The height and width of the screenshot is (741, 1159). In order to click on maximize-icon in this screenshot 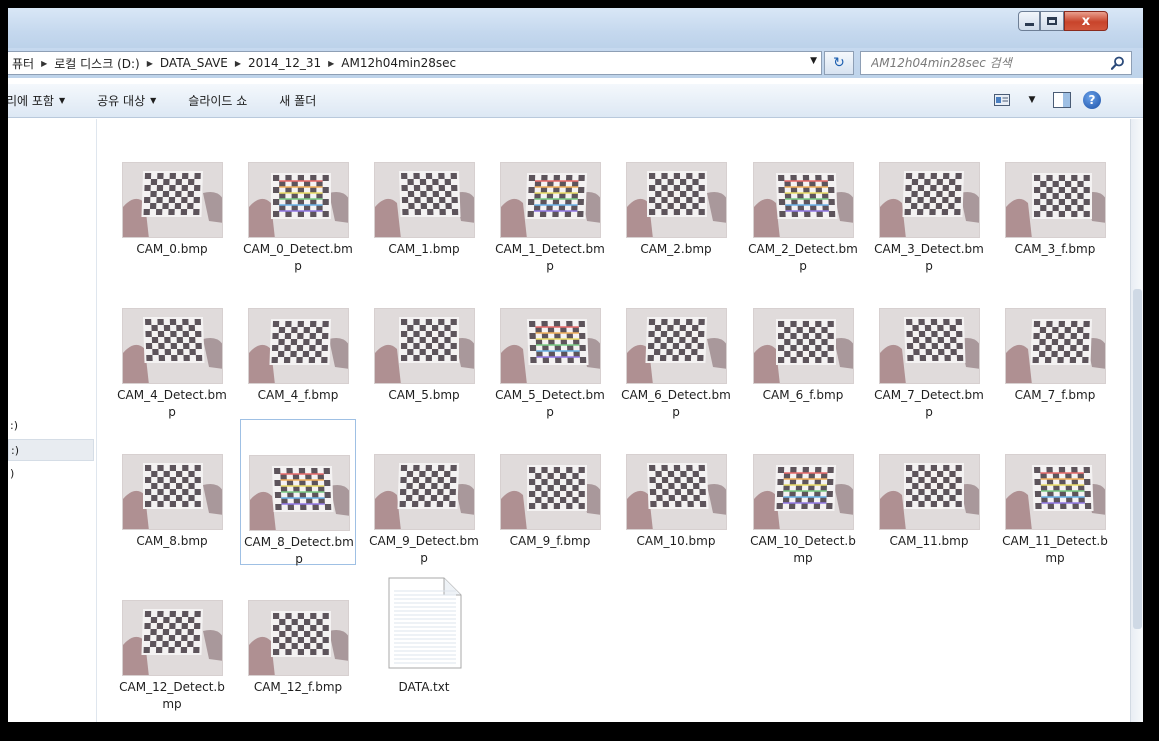, I will do `click(1052, 21)`.